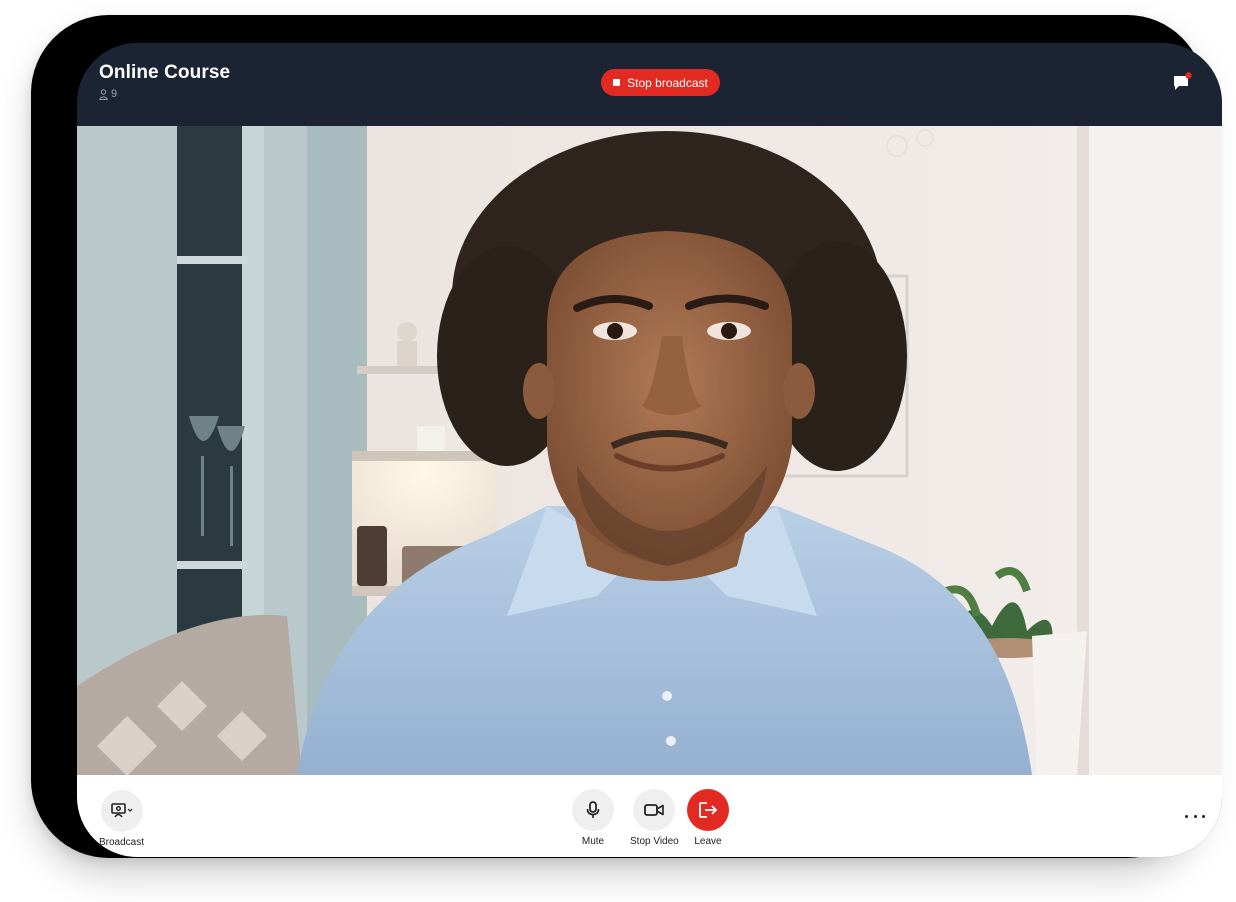  Describe the element at coordinates (654, 841) in the screenshot. I see `stop-video-label: Stop Video` at that location.